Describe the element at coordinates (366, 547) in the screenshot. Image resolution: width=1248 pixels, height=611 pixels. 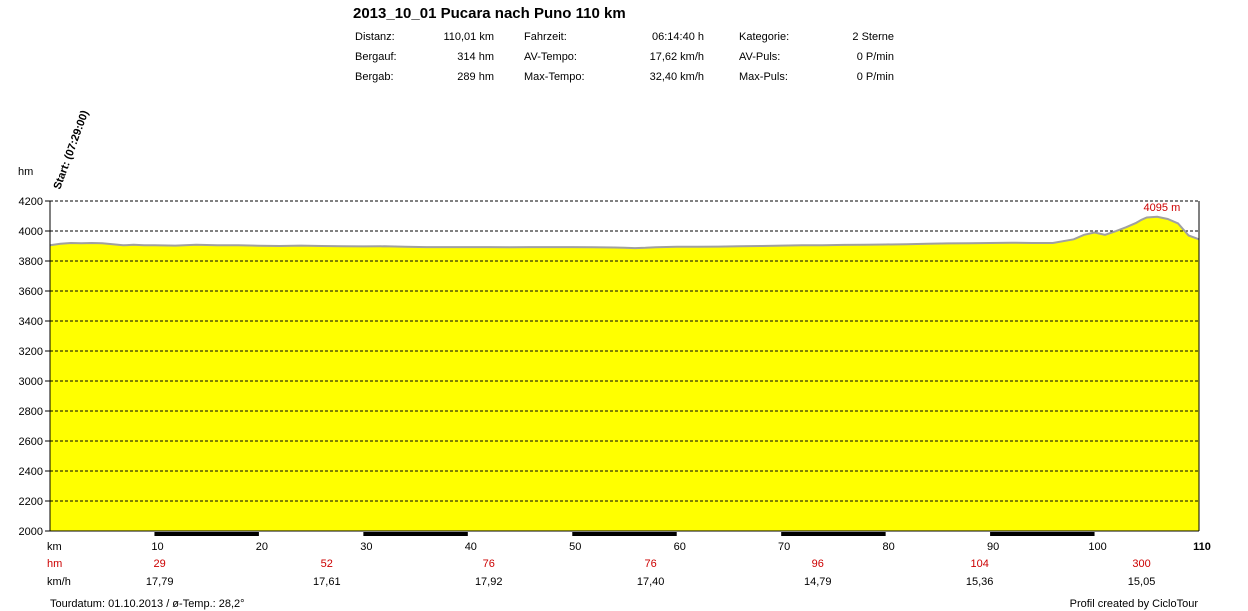
I see `x-tick-label: 30` at that location.